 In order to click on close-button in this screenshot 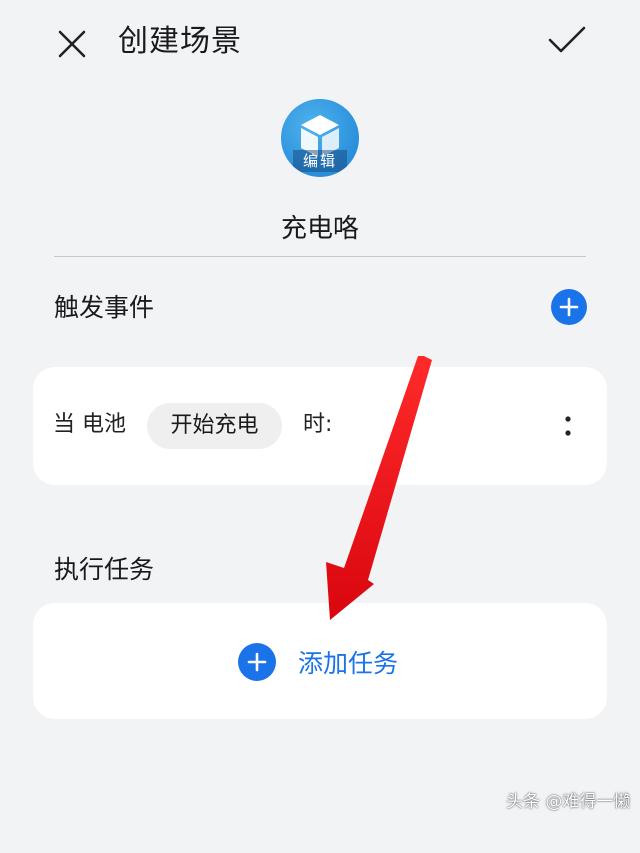, I will do `click(72, 44)`.